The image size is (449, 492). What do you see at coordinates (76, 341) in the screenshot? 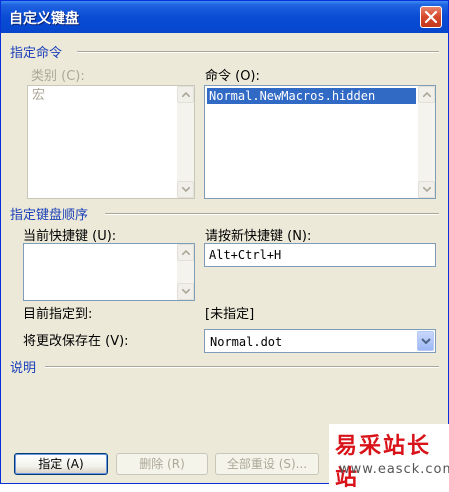
I see `save-in-label: 将更改保存在 (V):` at bounding box center [76, 341].